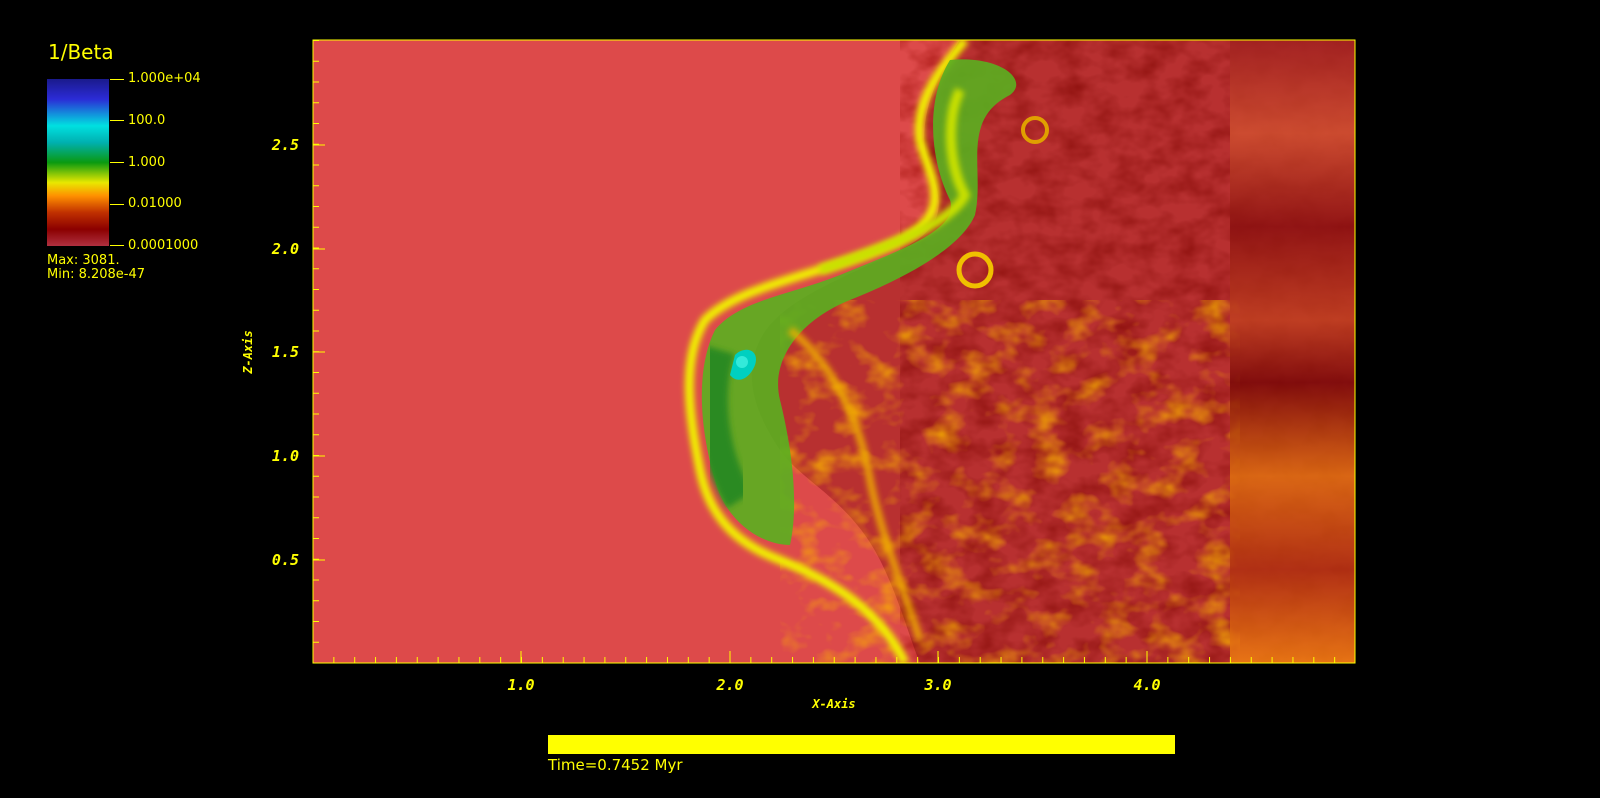  I want to click on striated-region, so click(1292, 351).